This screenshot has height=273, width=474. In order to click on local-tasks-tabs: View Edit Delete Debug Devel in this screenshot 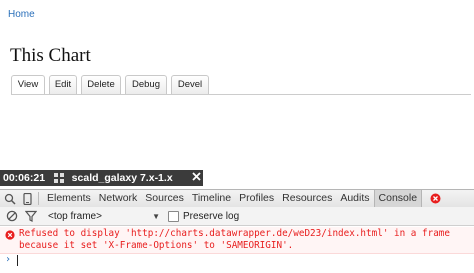, I will do `click(112, 85)`.